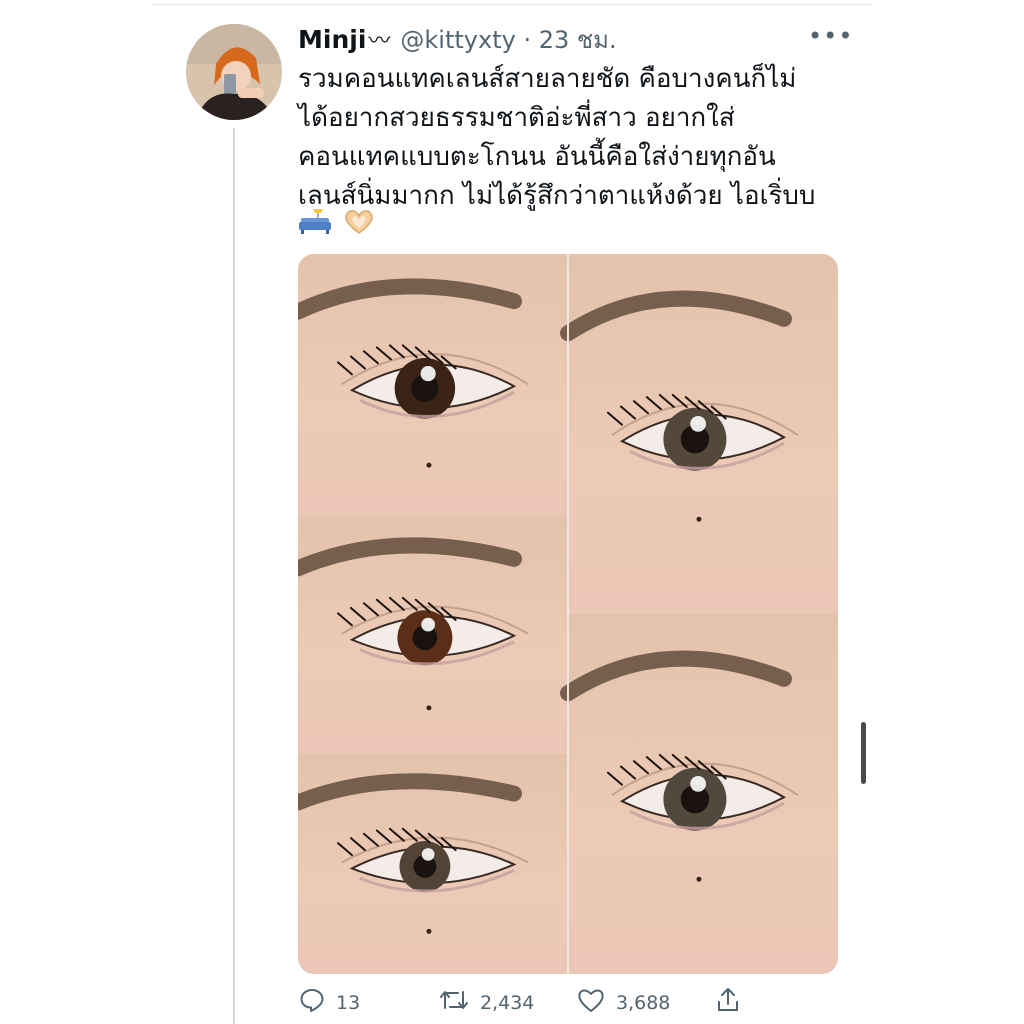  What do you see at coordinates (315, 223) in the screenshot?
I see `couch-and-lamp-icon` at bounding box center [315, 223].